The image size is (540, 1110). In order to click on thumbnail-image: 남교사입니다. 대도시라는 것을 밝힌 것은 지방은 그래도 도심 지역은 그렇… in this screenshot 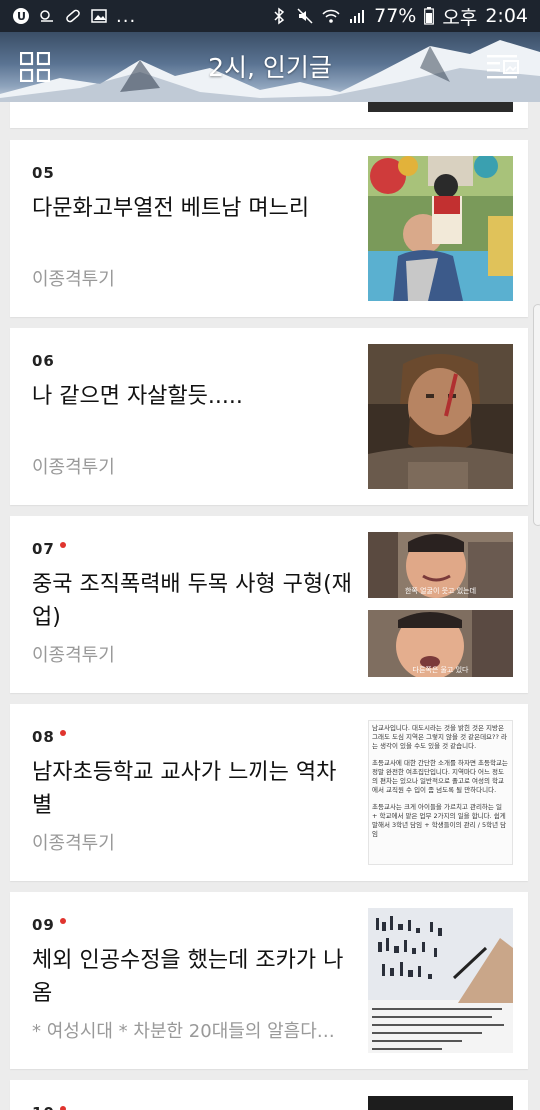, I will do `click(440, 792)`.